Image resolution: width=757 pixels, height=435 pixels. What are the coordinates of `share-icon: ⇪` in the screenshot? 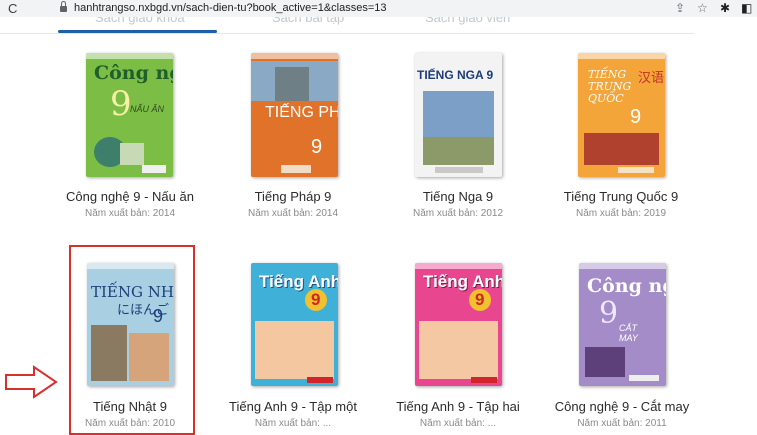 It's located at (680, 8).